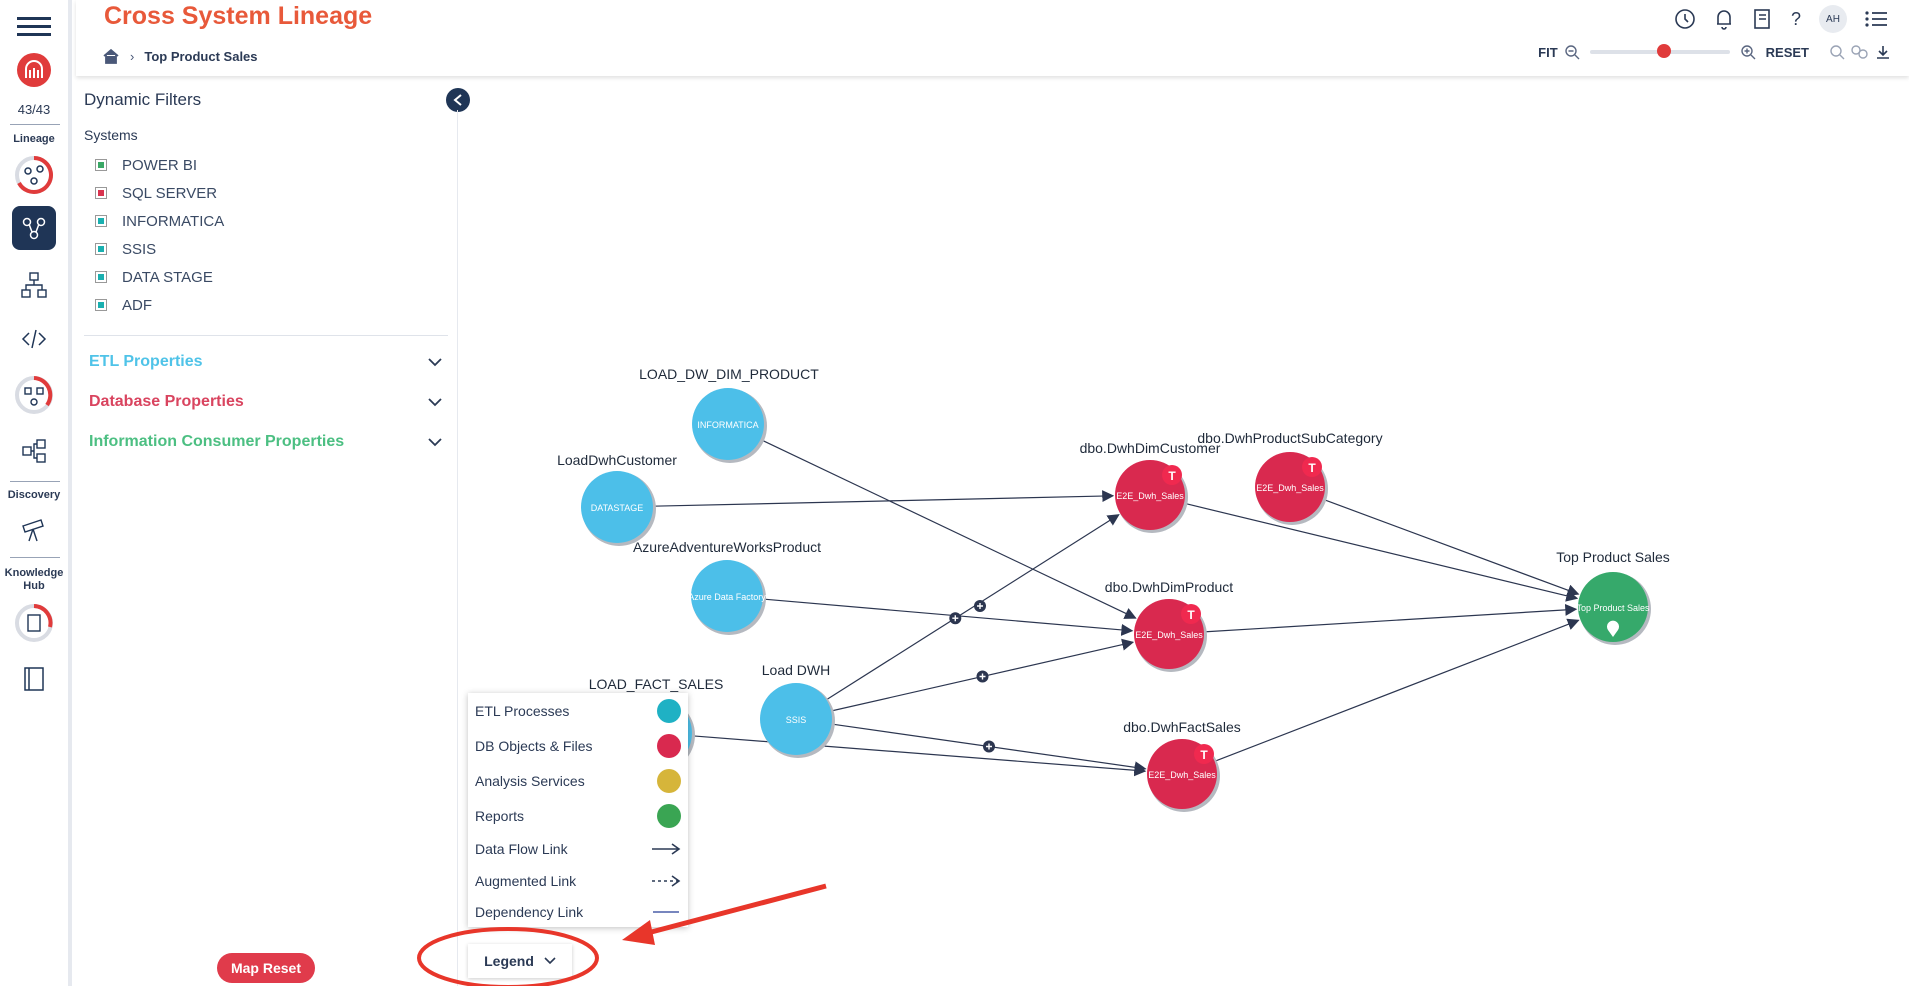 Image resolution: width=1909 pixels, height=986 pixels. Describe the element at coordinates (1613, 557) in the screenshot. I see `node-label: Top Product Sales` at that location.